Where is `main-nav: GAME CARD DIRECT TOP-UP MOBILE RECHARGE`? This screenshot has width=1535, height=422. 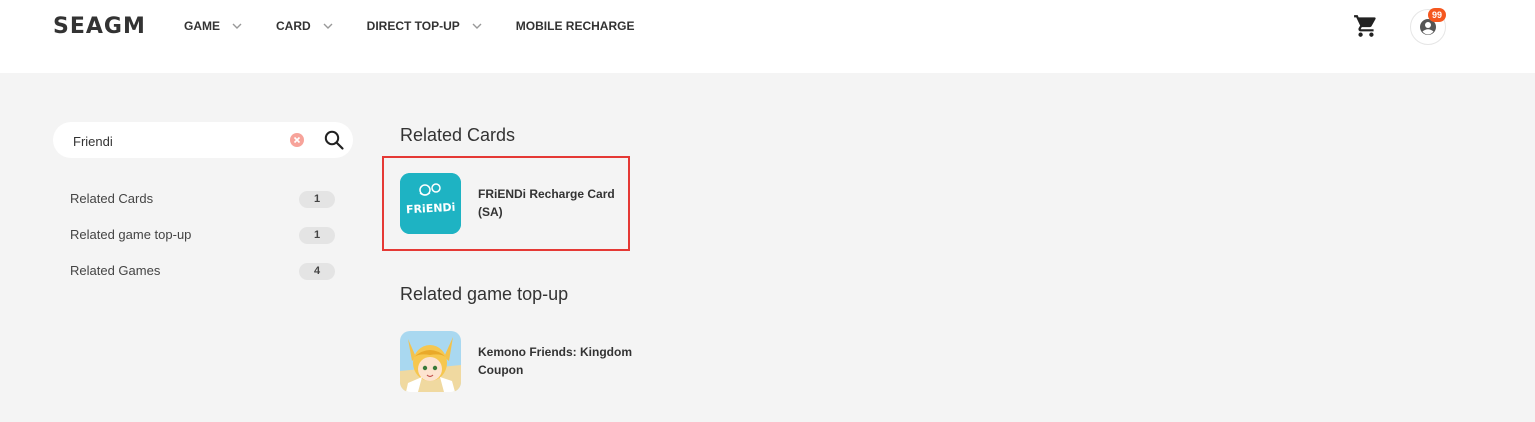
main-nav: GAME CARD DIRECT TOP-UP MOBILE RECHARGE is located at coordinates (426, 26).